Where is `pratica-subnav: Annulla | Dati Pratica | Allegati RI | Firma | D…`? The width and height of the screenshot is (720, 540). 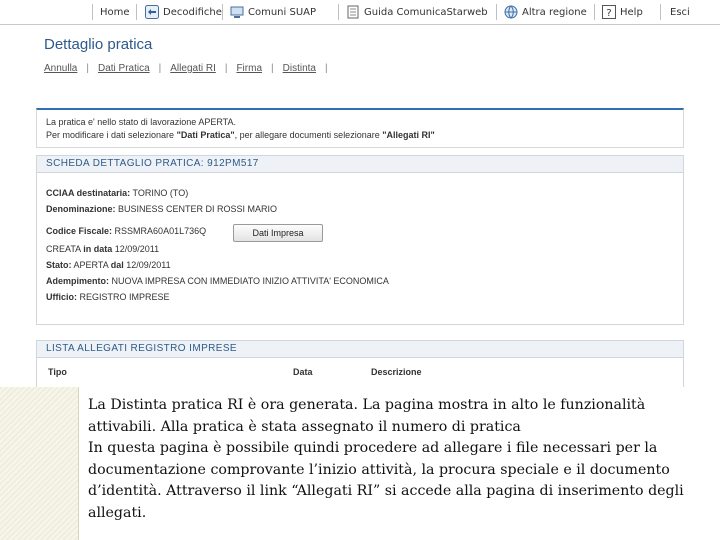
pratica-subnav: Annulla | Dati Pratica | Allegati RI | Firma | D… is located at coordinates (186, 68).